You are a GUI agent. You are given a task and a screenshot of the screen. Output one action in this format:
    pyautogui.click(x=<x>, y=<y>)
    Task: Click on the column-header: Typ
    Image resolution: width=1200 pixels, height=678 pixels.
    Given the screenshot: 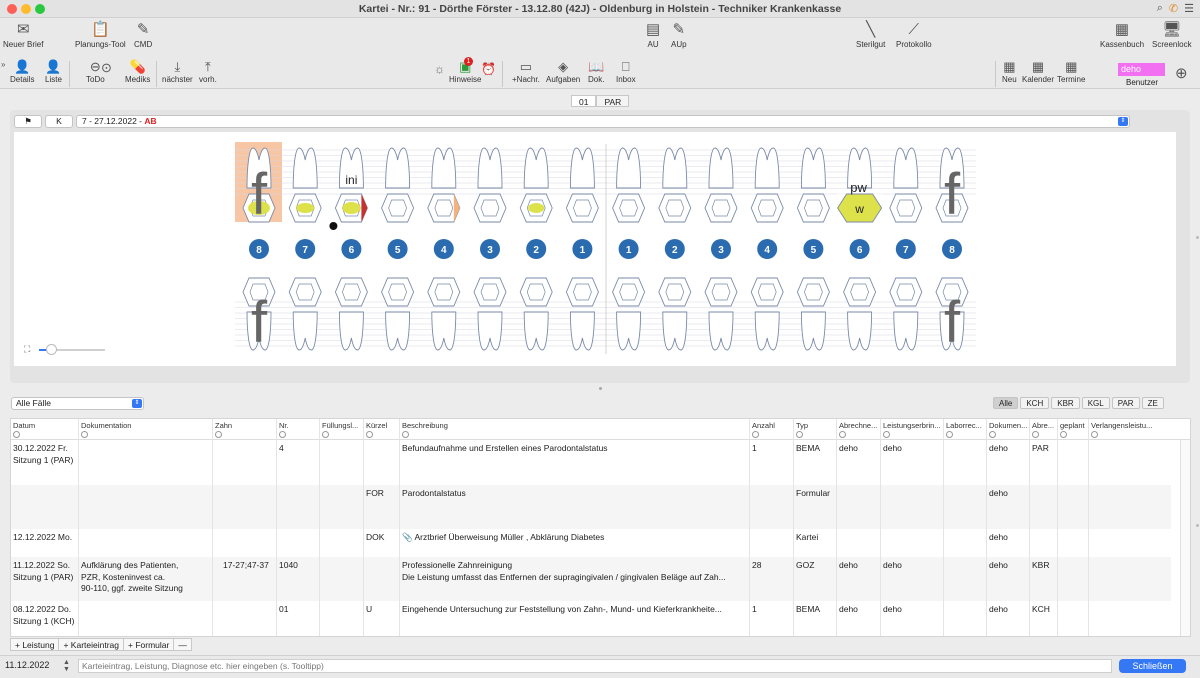 What is the action you would take?
    pyautogui.click(x=802, y=425)
    